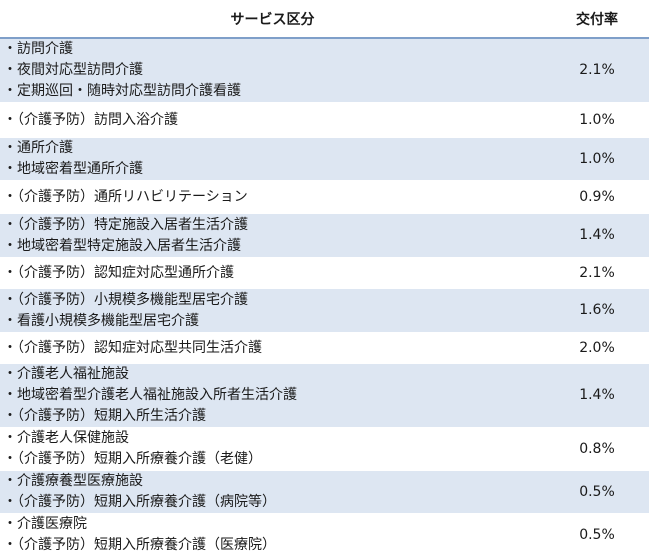 This screenshot has width=649, height=557. Describe the element at coordinates (38, 49) in the screenshot. I see `service-line: ・訪問介護` at that location.